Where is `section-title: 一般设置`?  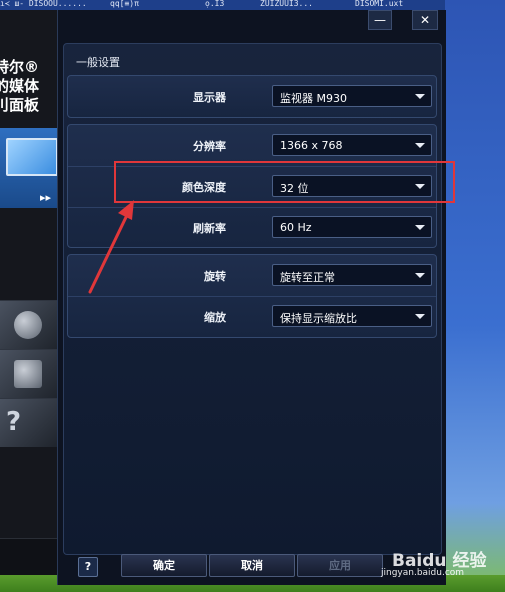 section-title: 一般设置 is located at coordinates (98, 62).